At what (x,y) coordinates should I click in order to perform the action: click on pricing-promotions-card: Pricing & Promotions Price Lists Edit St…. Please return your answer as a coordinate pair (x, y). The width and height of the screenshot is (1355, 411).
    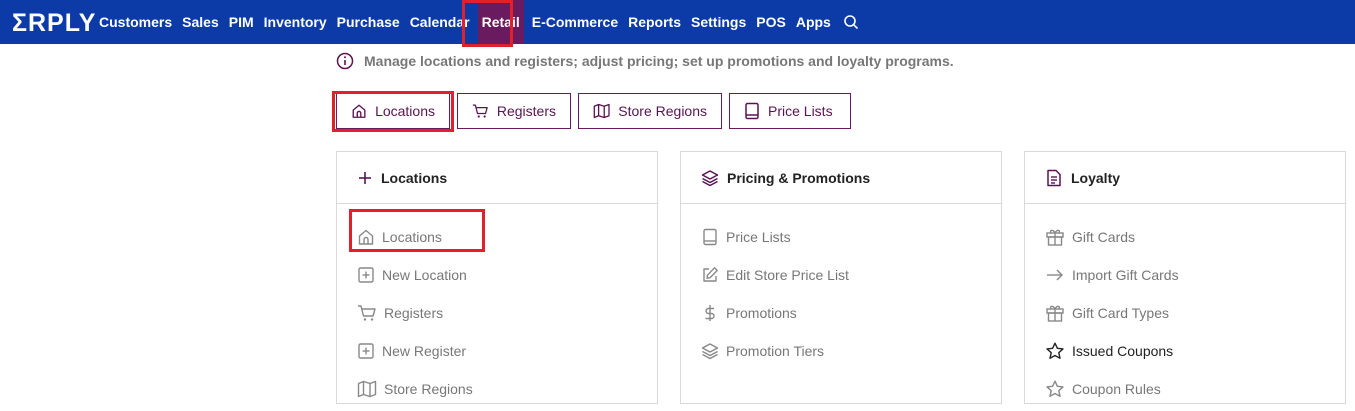
    Looking at the image, I should click on (841, 277).